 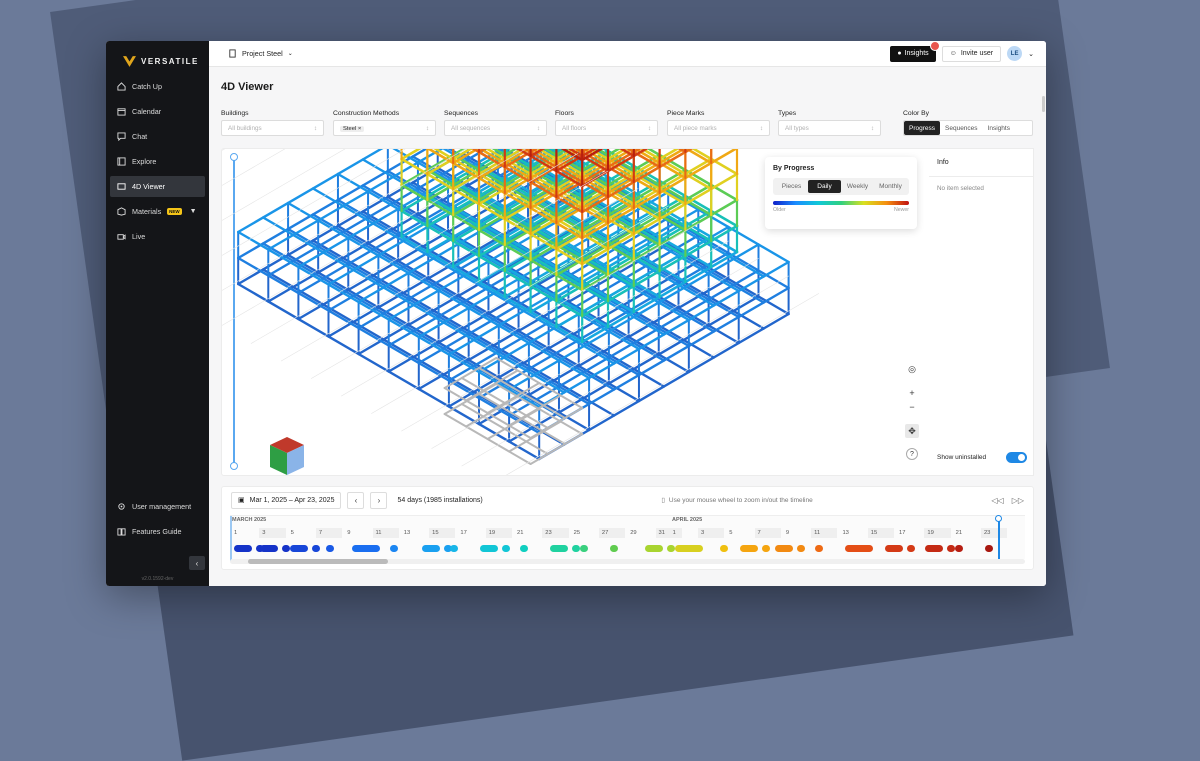 What do you see at coordinates (997, 500) in the screenshot?
I see `rewind-icon: ◁◁` at bounding box center [997, 500].